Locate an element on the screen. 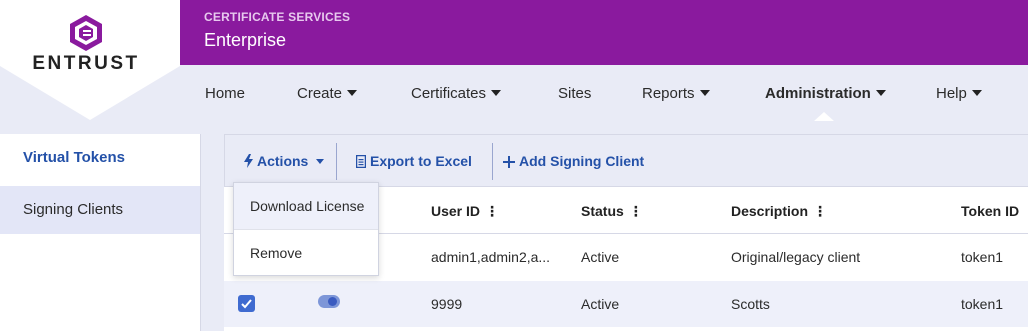 The height and width of the screenshot is (331, 1028). nav-home: Home is located at coordinates (225, 93).